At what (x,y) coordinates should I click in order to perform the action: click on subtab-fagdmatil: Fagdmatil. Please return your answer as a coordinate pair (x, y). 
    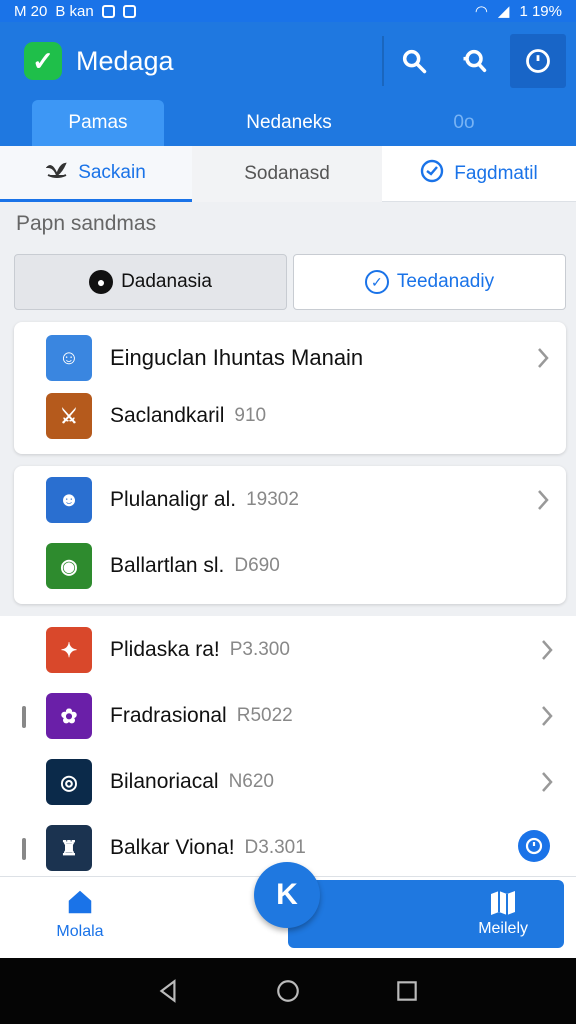
    Looking at the image, I should click on (479, 174).